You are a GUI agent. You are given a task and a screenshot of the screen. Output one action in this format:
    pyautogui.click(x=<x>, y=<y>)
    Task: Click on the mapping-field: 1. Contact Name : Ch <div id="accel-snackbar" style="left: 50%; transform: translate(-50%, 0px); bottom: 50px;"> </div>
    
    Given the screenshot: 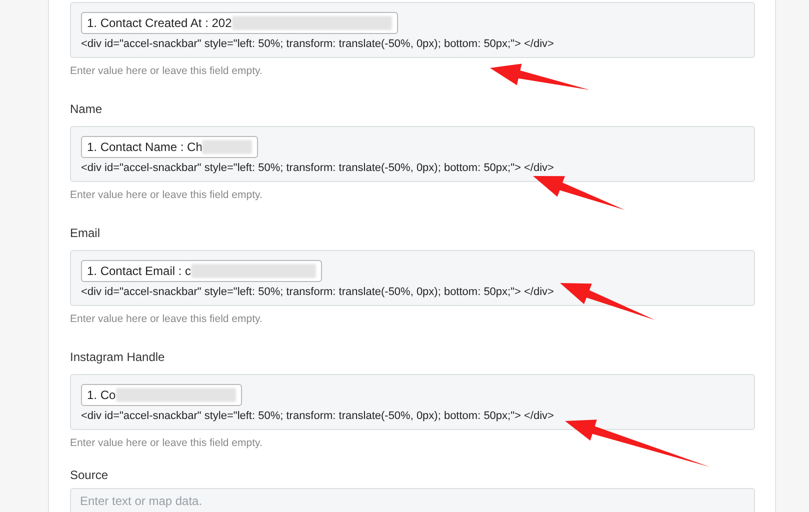 What is the action you would take?
    pyautogui.click(x=412, y=154)
    